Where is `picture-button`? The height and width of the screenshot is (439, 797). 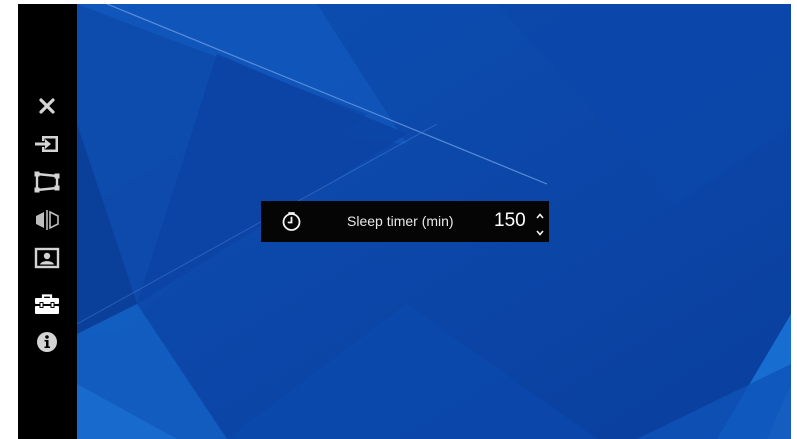
picture-button is located at coordinates (47, 258).